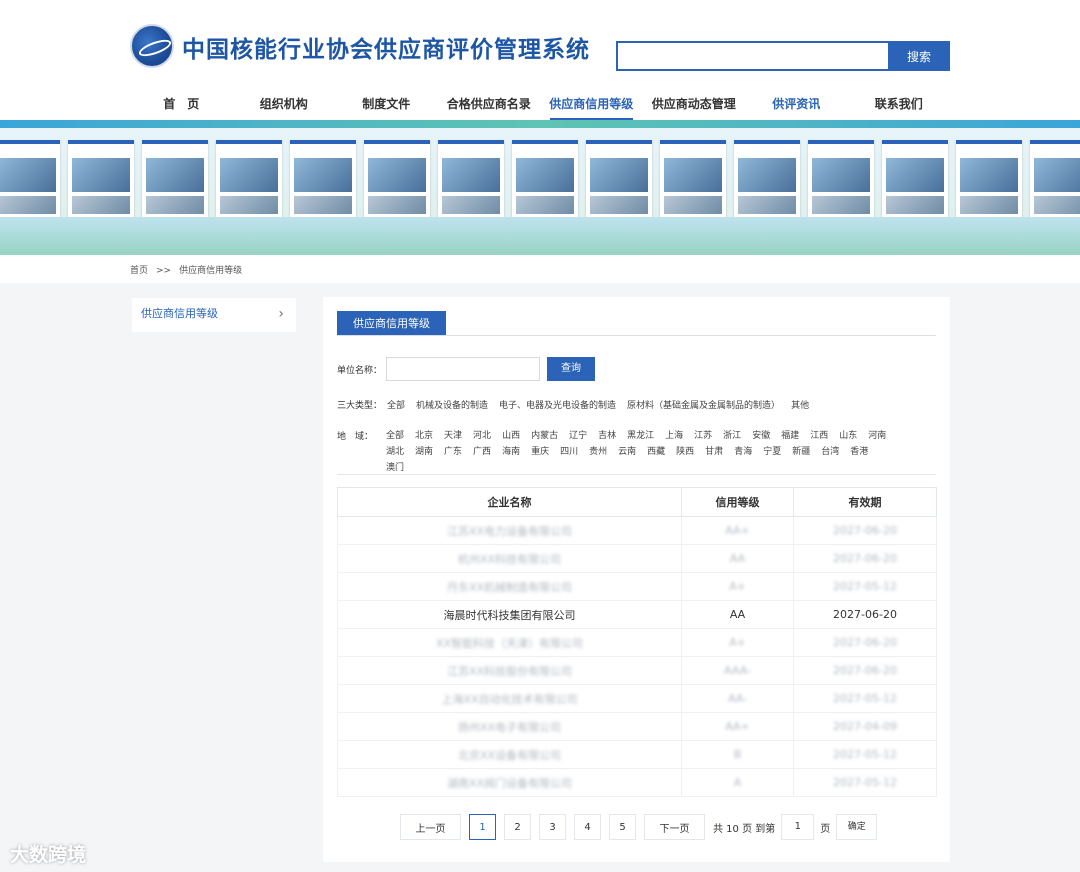 The width and height of the screenshot is (1080, 872). Describe the element at coordinates (737, 726) in the screenshot. I see `grade-cell: AA+` at that location.